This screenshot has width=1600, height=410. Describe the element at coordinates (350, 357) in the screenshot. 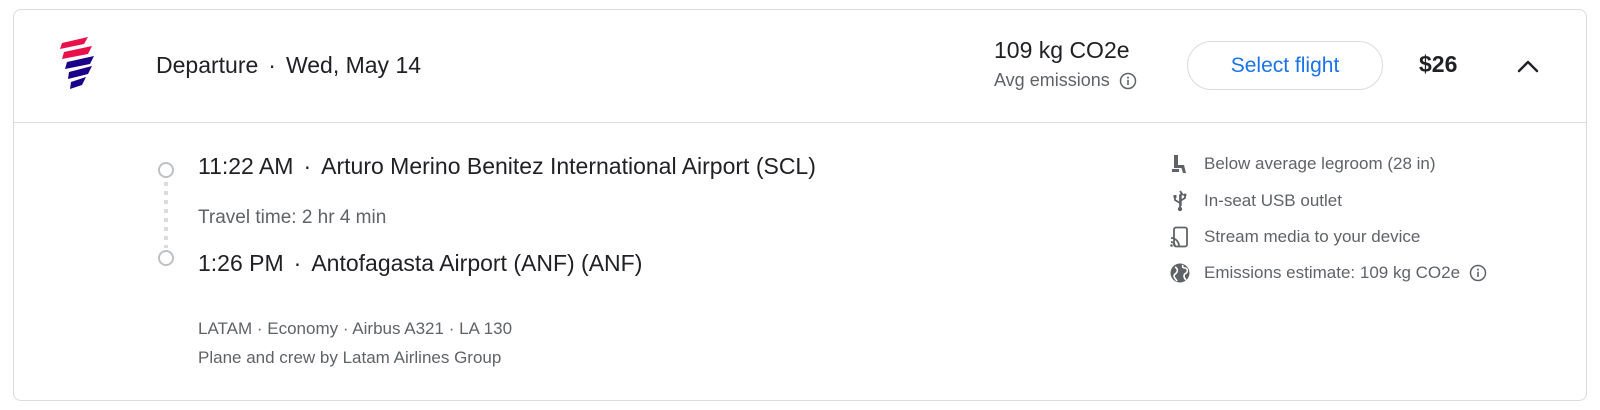

I see `operator-info: Plane and crew by Latam Airlines Group` at that location.